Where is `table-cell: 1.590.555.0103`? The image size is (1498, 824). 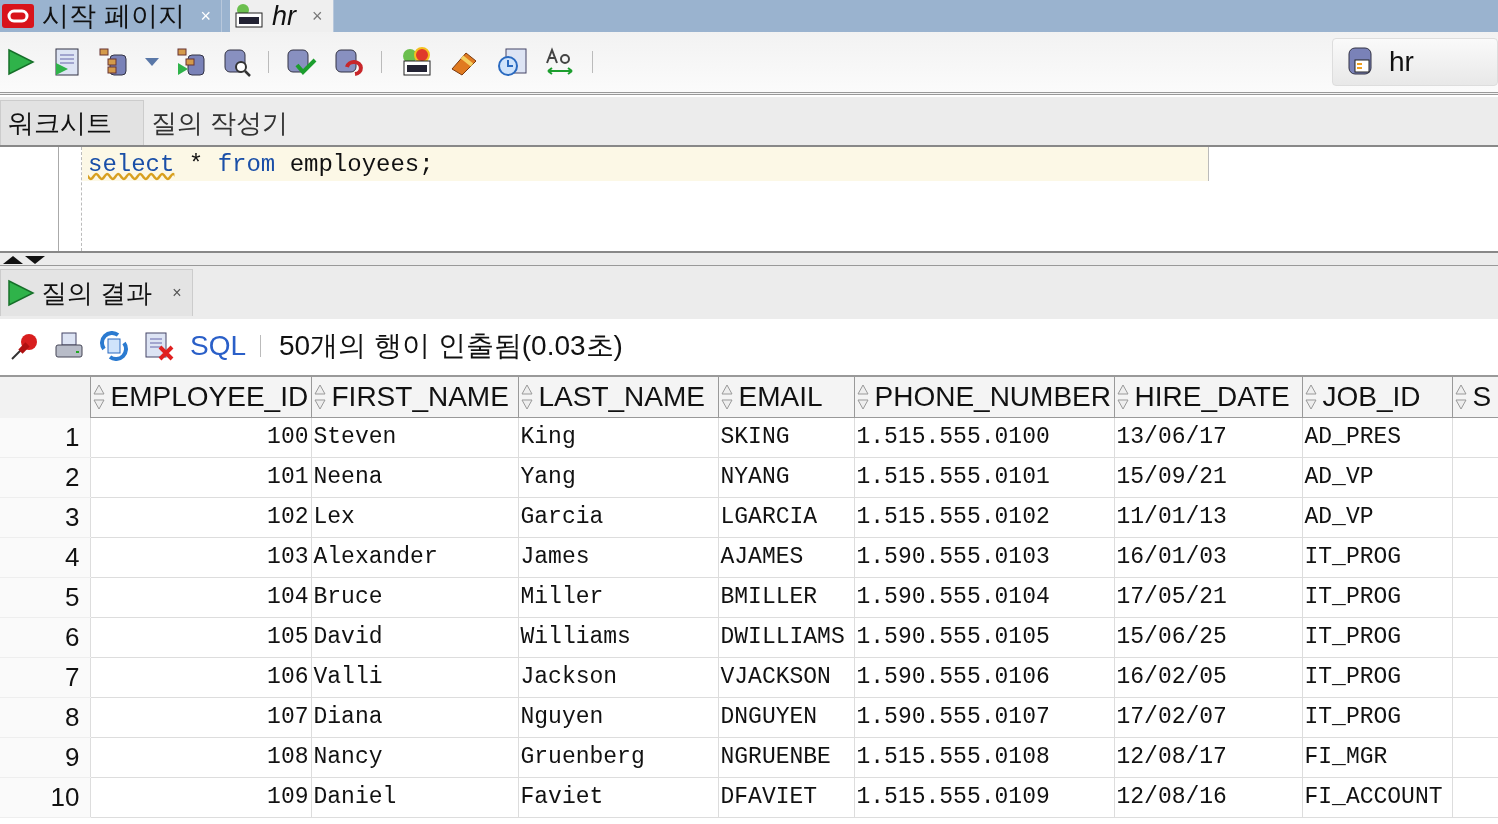
table-cell: 1.590.555.0103 is located at coordinates (984, 557).